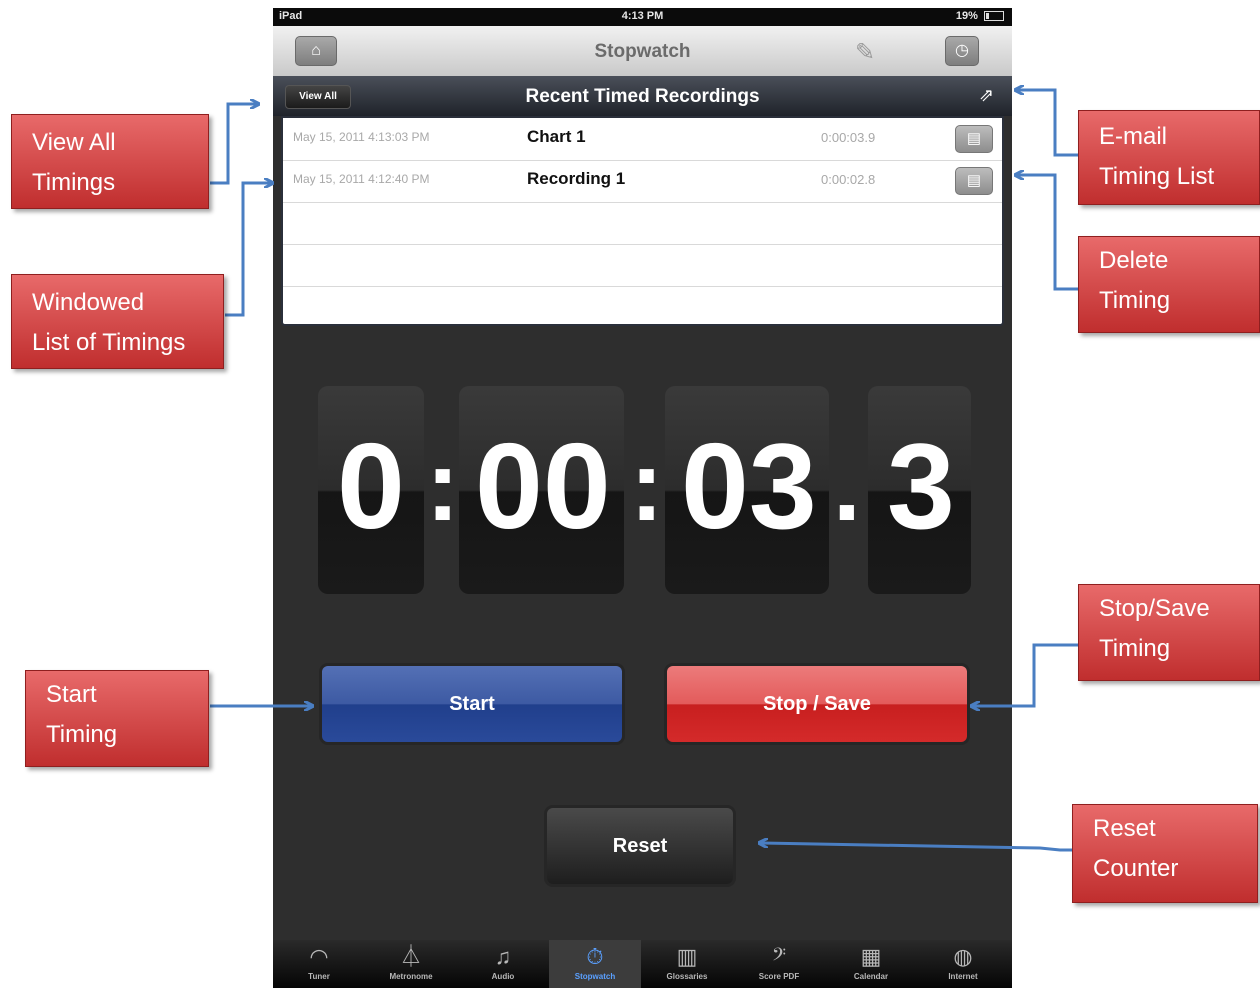  I want to click on arrow-email, so click(1047, 123).